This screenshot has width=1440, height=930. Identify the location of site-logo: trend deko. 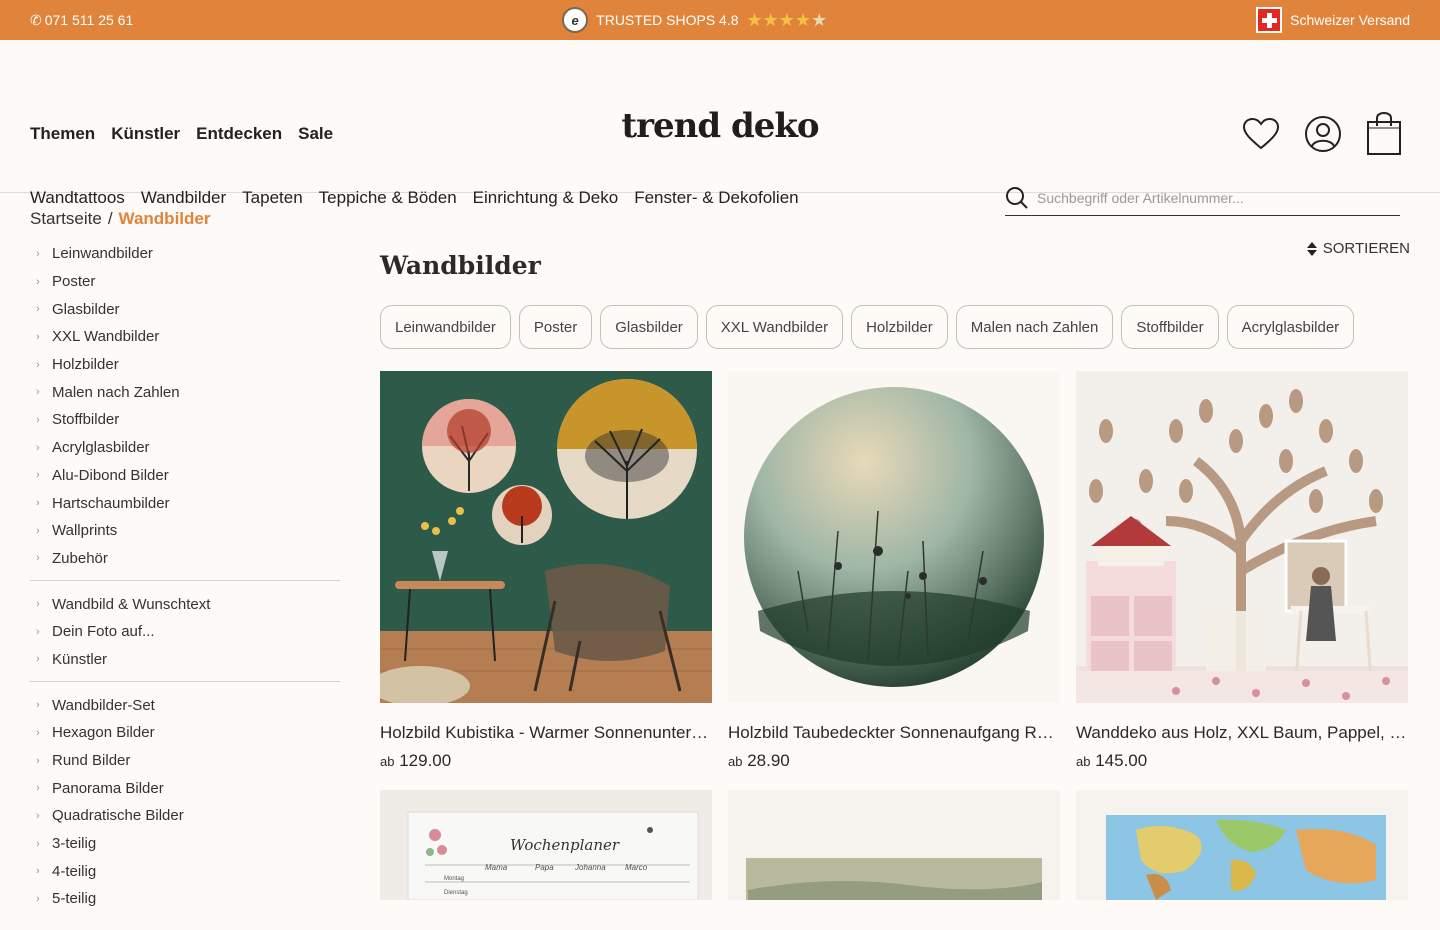
(720, 126).